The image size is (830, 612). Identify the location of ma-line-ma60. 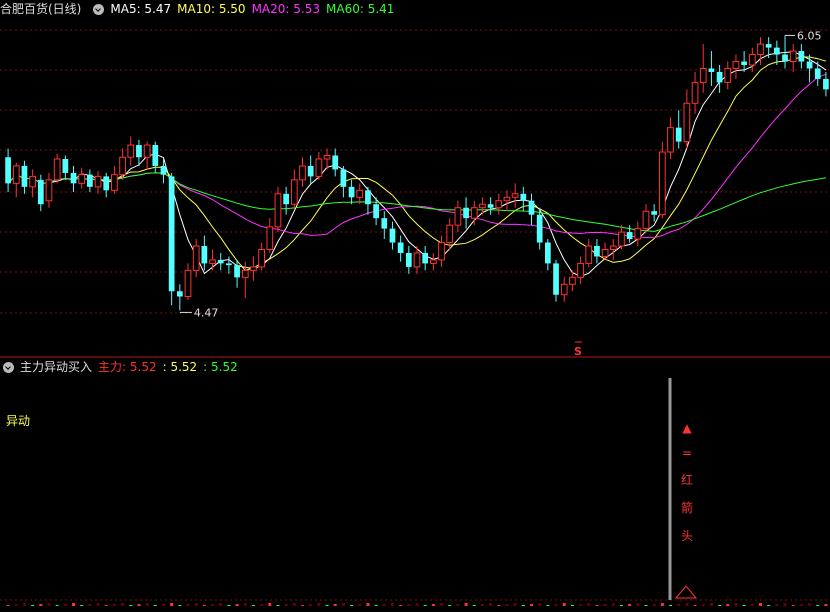
(416, 202).